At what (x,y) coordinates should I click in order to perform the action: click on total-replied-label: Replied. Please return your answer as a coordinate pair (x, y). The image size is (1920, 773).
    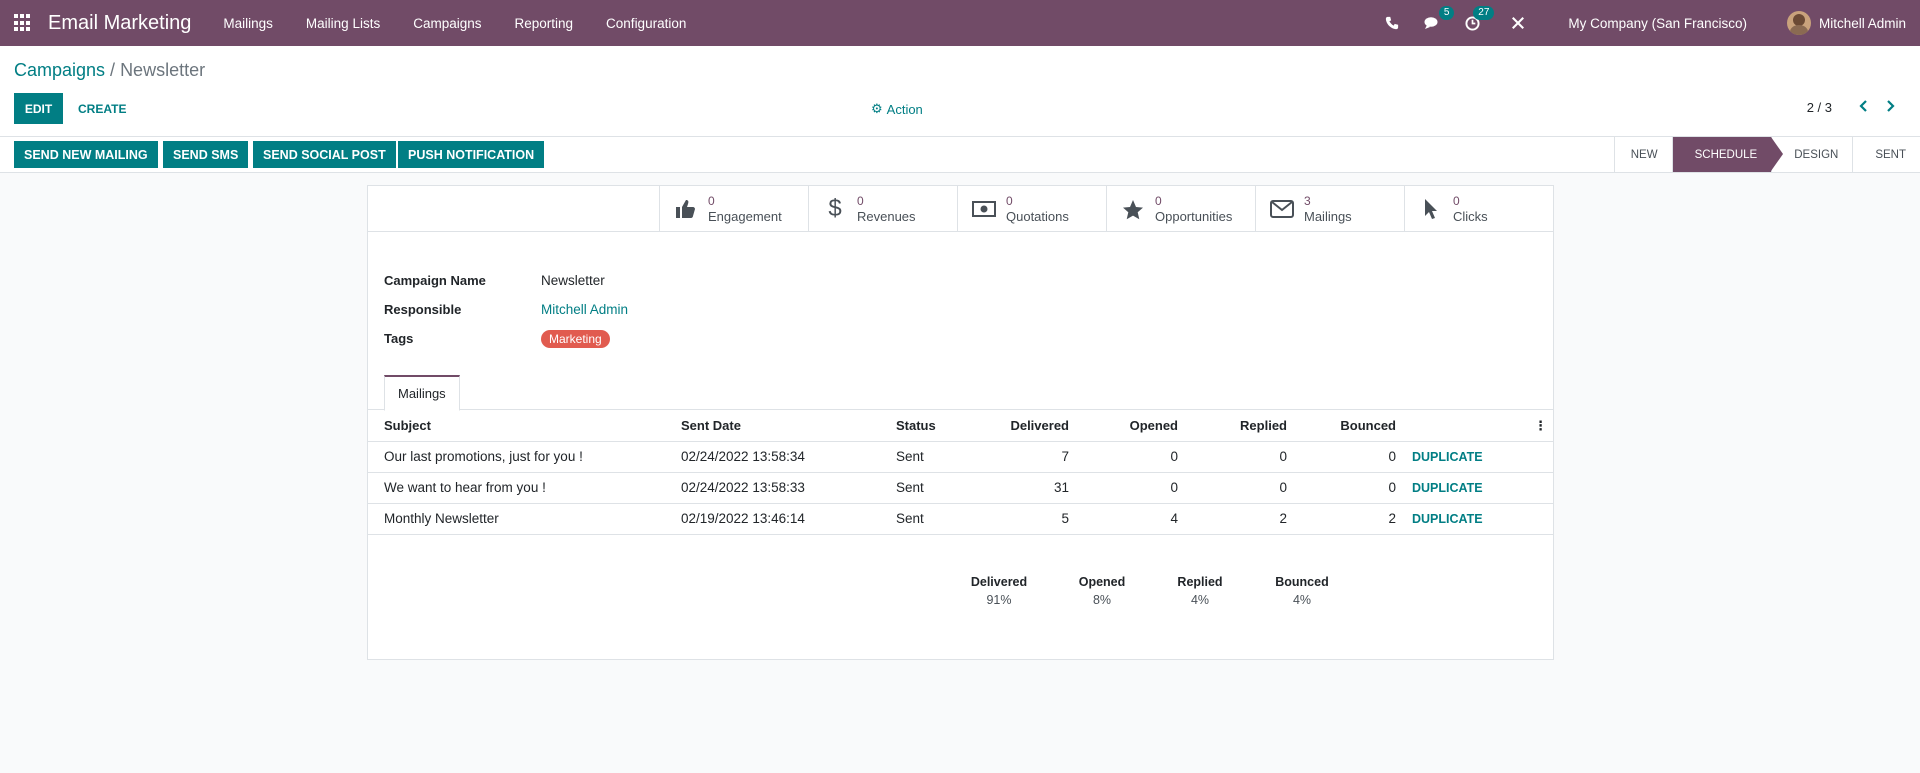
    Looking at the image, I should click on (1200, 582).